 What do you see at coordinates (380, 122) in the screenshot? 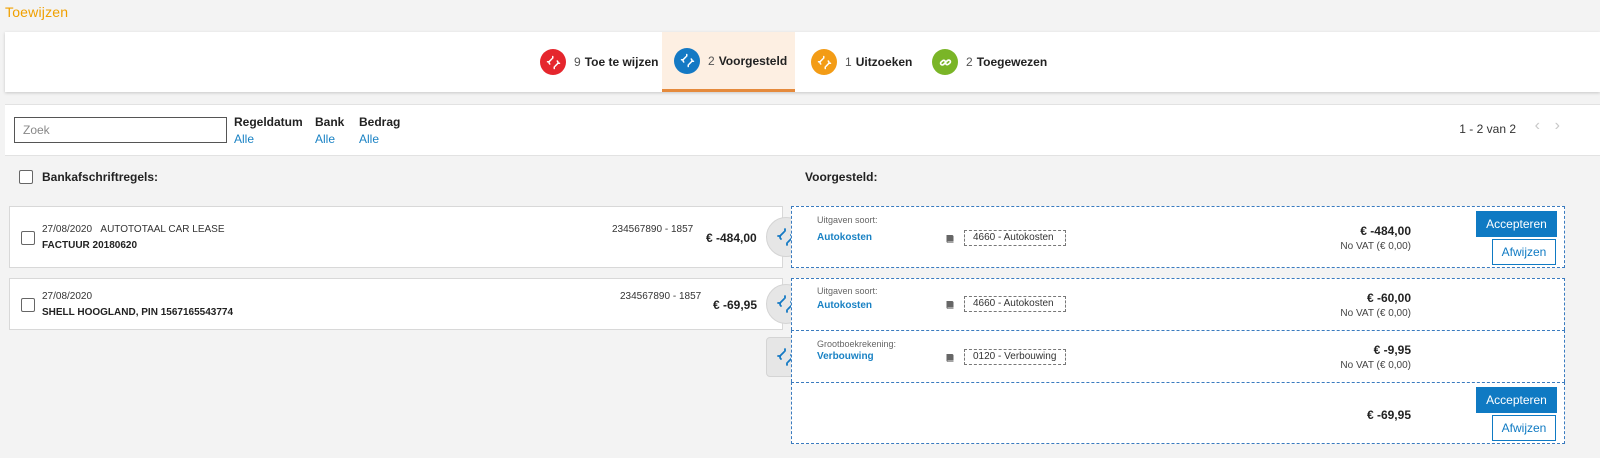
I see `filter-label: Bedrag` at bounding box center [380, 122].